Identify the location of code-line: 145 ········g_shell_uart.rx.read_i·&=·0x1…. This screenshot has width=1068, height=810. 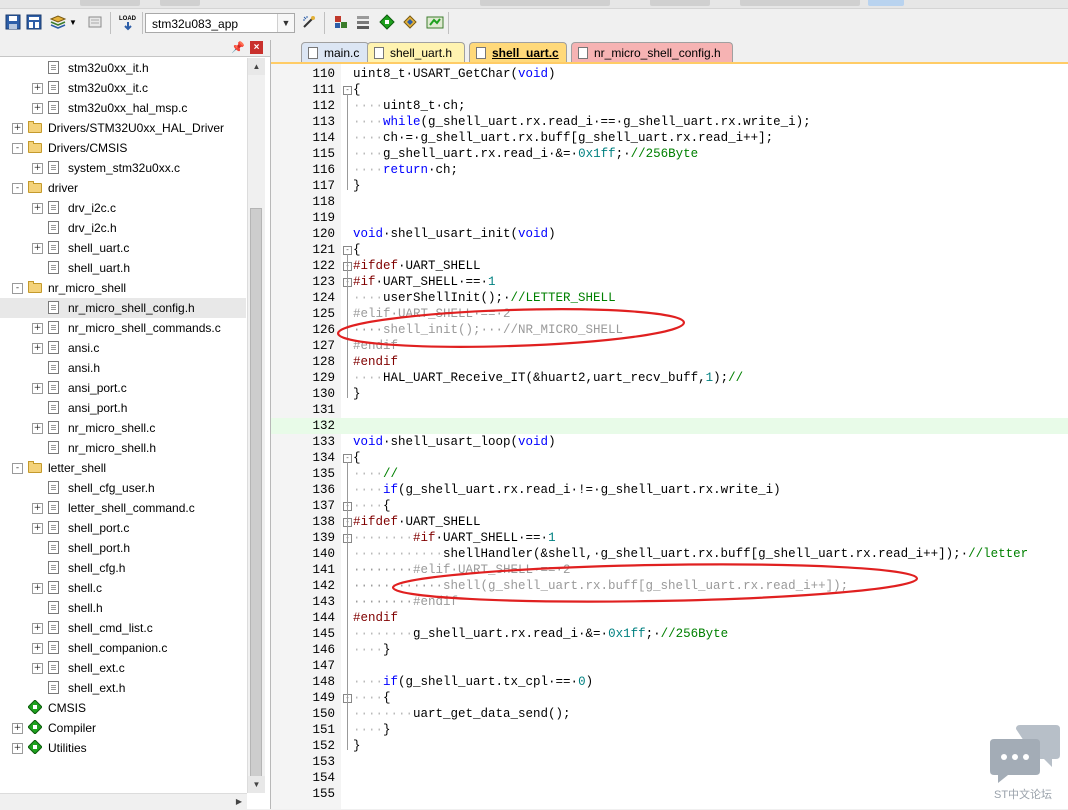
(669, 634).